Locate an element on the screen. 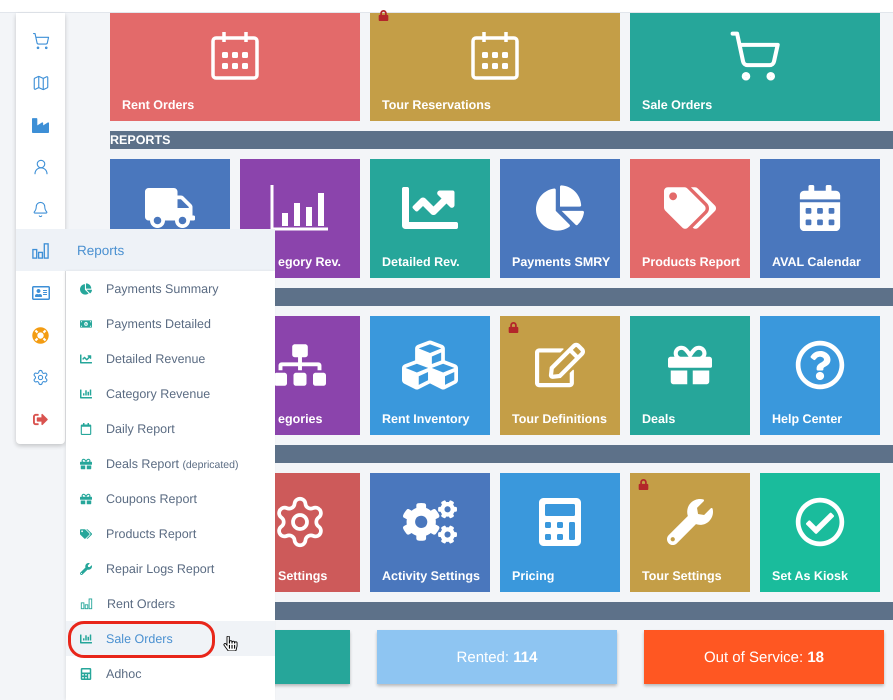 The image size is (893, 700). gear-icon is located at coordinates (40, 377).